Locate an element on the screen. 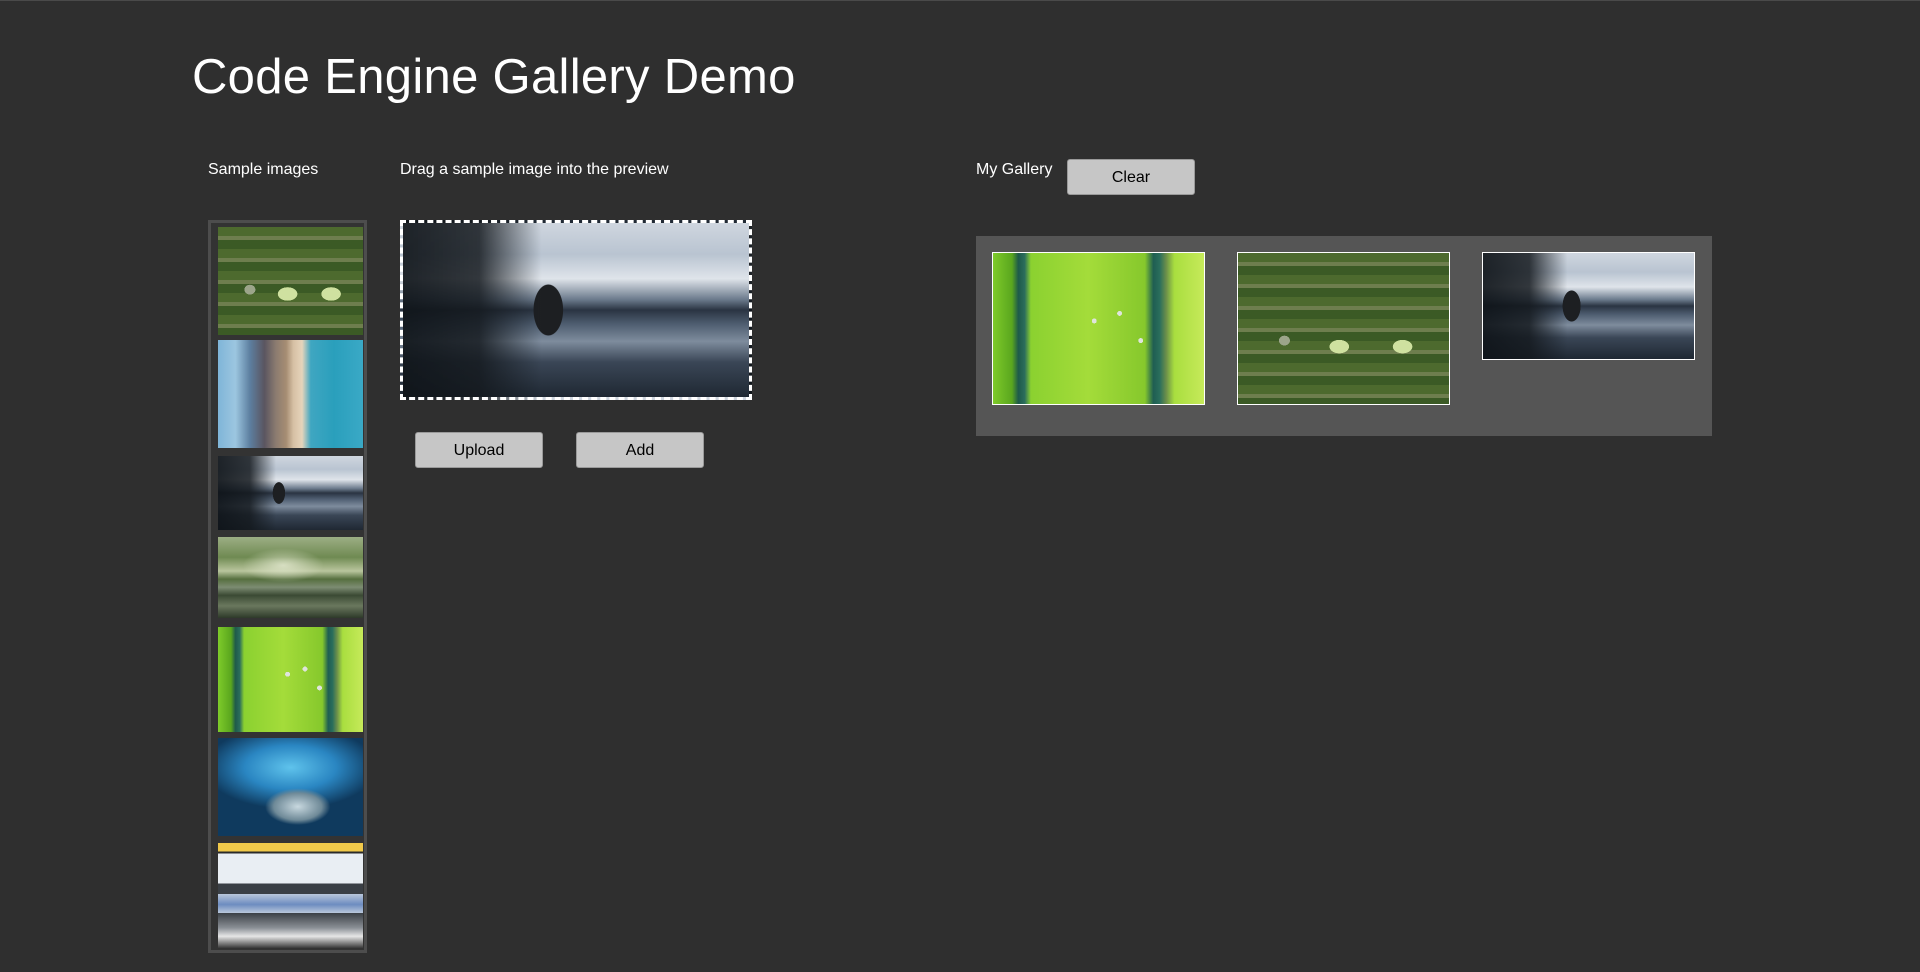 Image resolution: width=1920 pixels, height=972 pixels. sample-image-river is located at coordinates (290, 577).